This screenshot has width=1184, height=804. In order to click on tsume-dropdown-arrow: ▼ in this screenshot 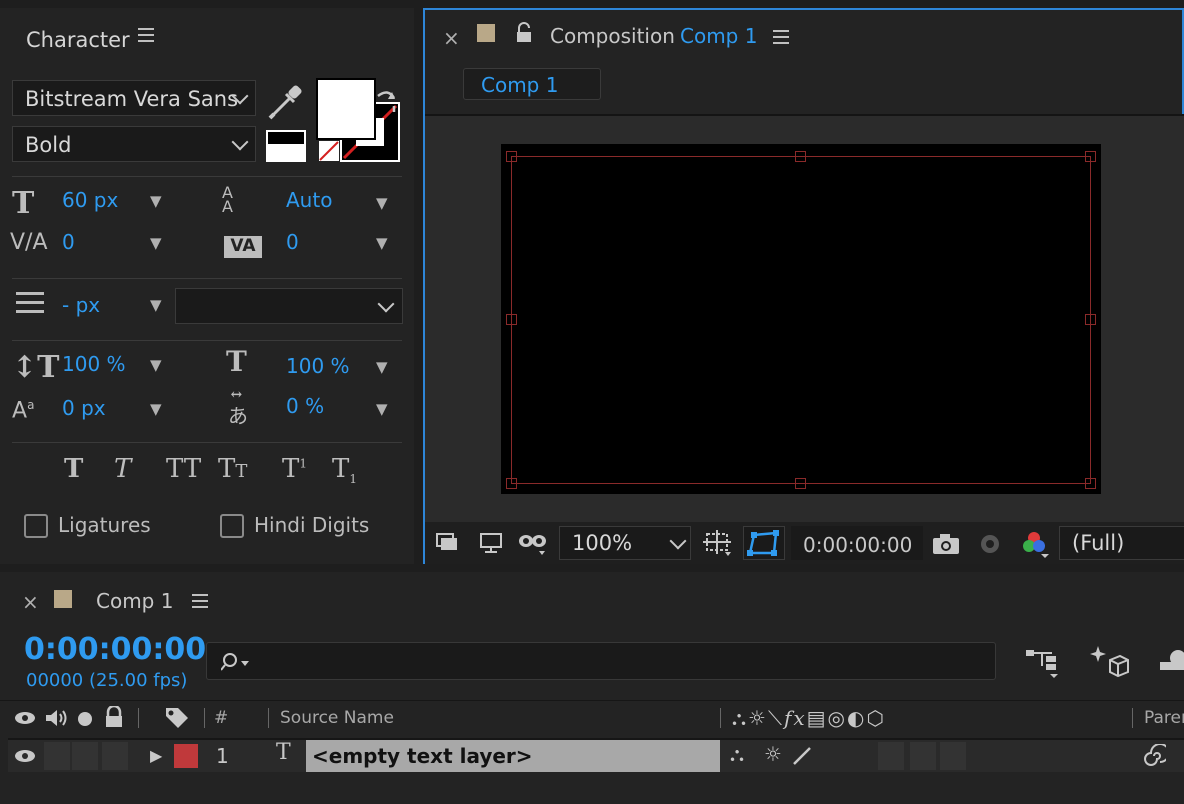, I will do `click(382, 409)`.